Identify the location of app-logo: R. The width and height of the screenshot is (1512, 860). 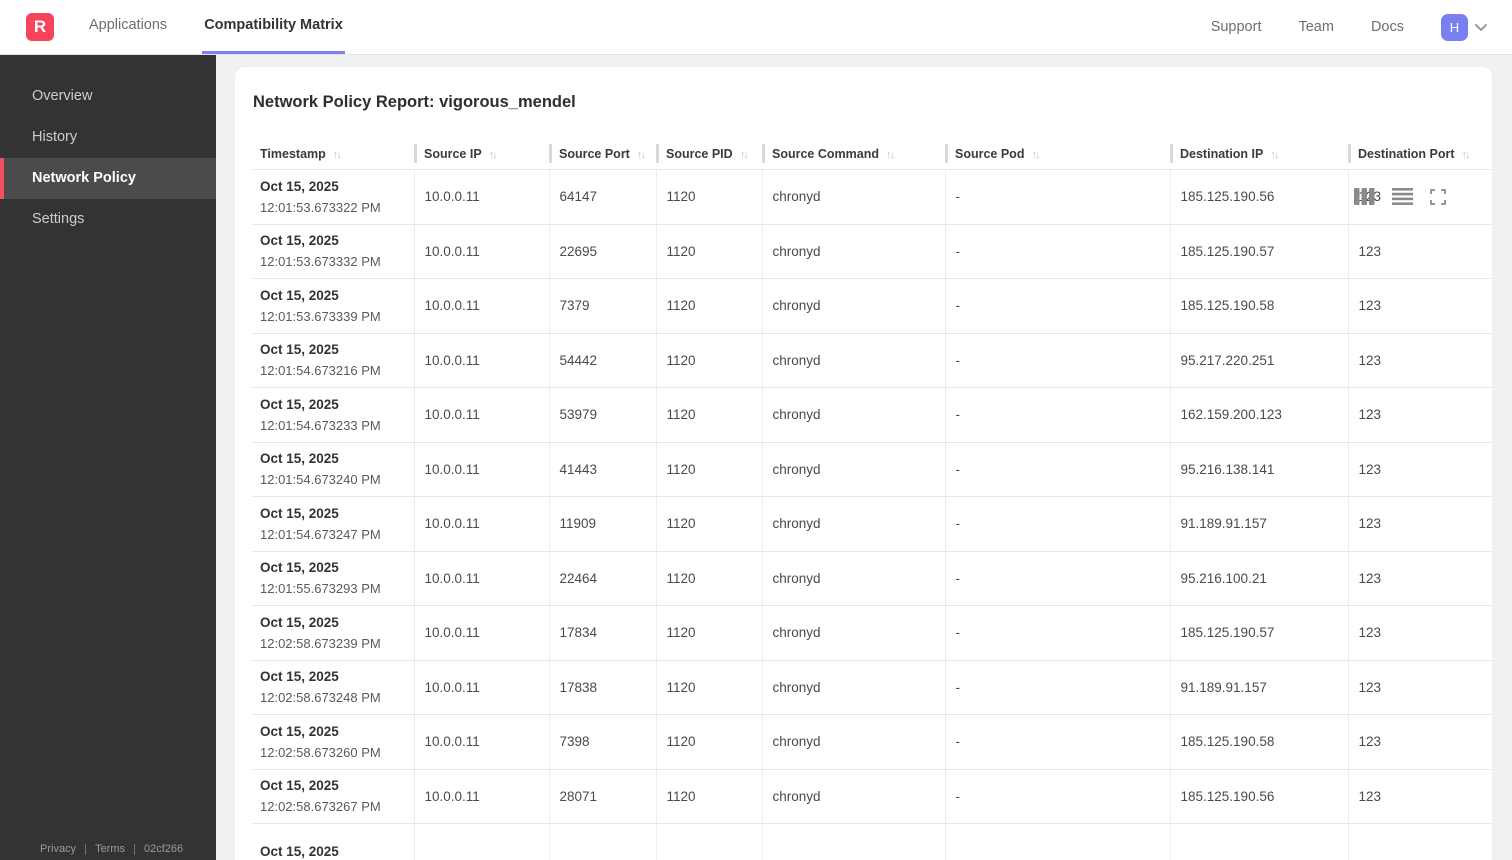
(40, 27).